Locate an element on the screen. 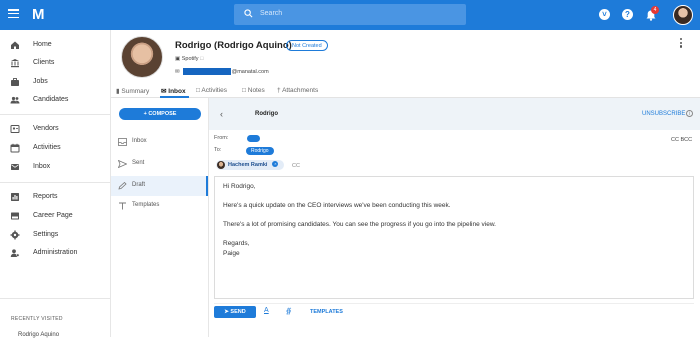 The height and width of the screenshot is (338, 700). cc-recipient-chip: Hachem Ramki × is located at coordinates (250, 165).